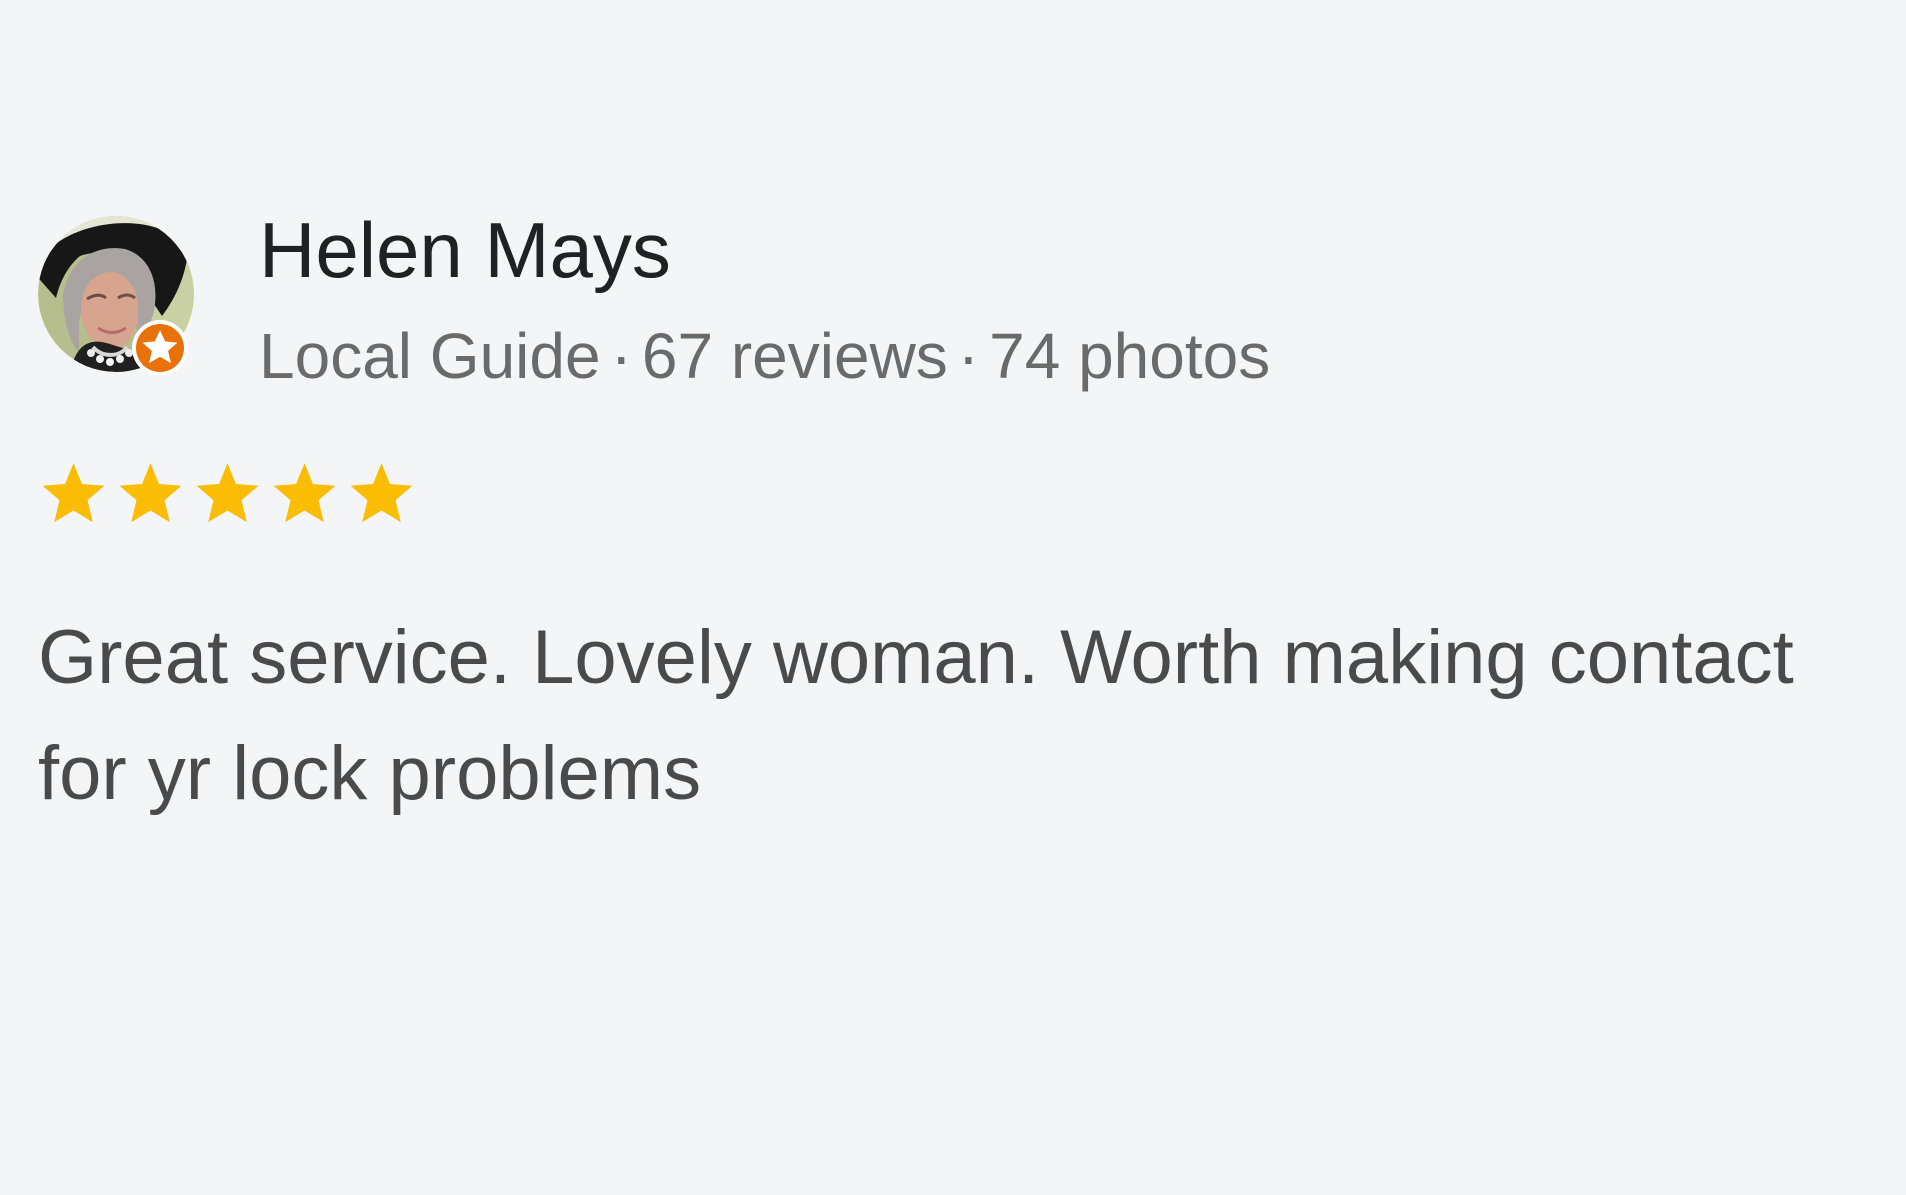 Image resolution: width=1906 pixels, height=1195 pixels. What do you see at coordinates (794, 356) in the screenshot?
I see `review-count: 67 reviews` at bounding box center [794, 356].